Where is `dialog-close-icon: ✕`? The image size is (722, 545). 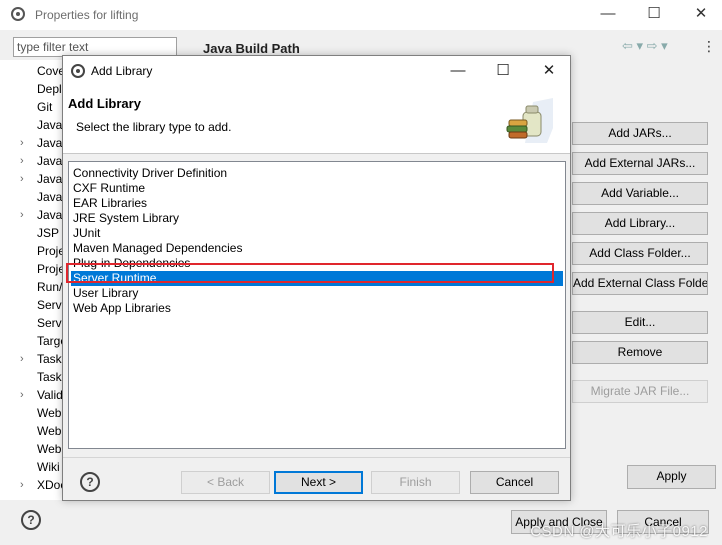 dialog-close-icon: ✕ is located at coordinates (549, 71).